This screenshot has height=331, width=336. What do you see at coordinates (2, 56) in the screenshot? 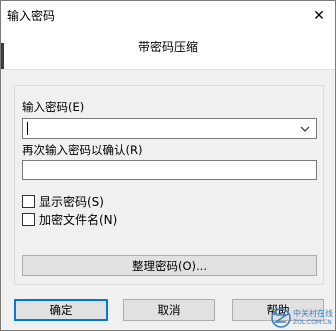
I see `window-edge-mark` at bounding box center [2, 56].